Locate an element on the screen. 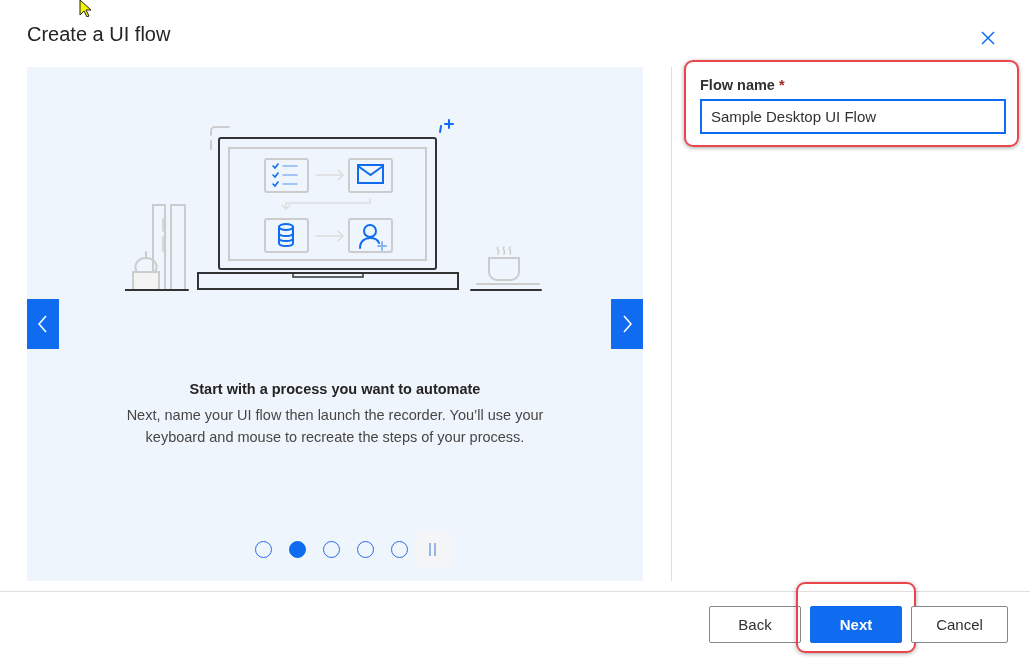 This screenshot has height=658, width=1030. pause-icon is located at coordinates (432, 549).